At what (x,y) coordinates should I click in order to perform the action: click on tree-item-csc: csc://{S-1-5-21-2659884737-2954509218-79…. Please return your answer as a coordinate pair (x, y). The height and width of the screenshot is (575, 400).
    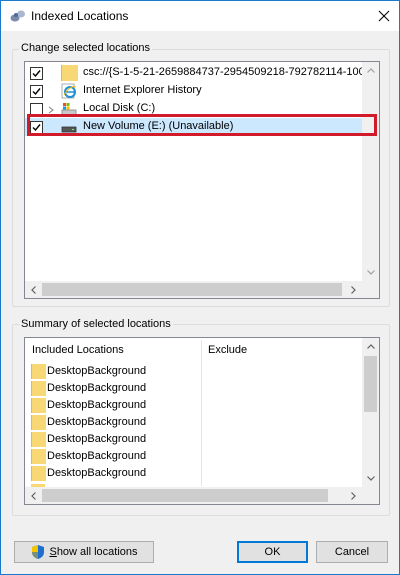
    Looking at the image, I should click on (202, 73).